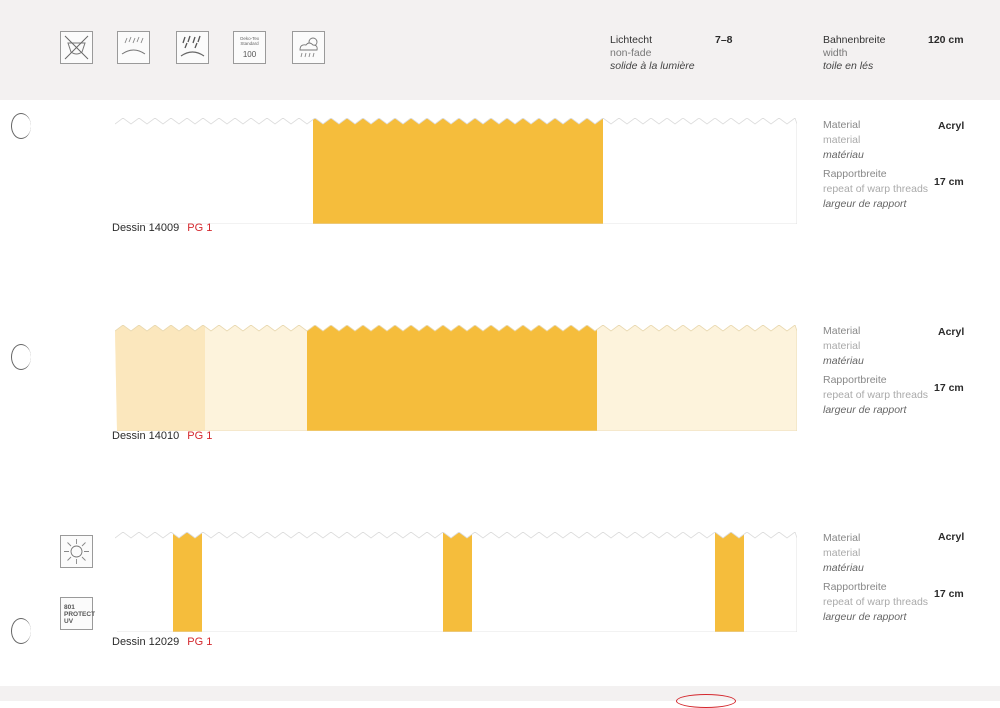 This screenshot has height=708, width=1000. Describe the element at coordinates (69, 607) in the screenshot. I see `uv-line-1: 801` at that location.